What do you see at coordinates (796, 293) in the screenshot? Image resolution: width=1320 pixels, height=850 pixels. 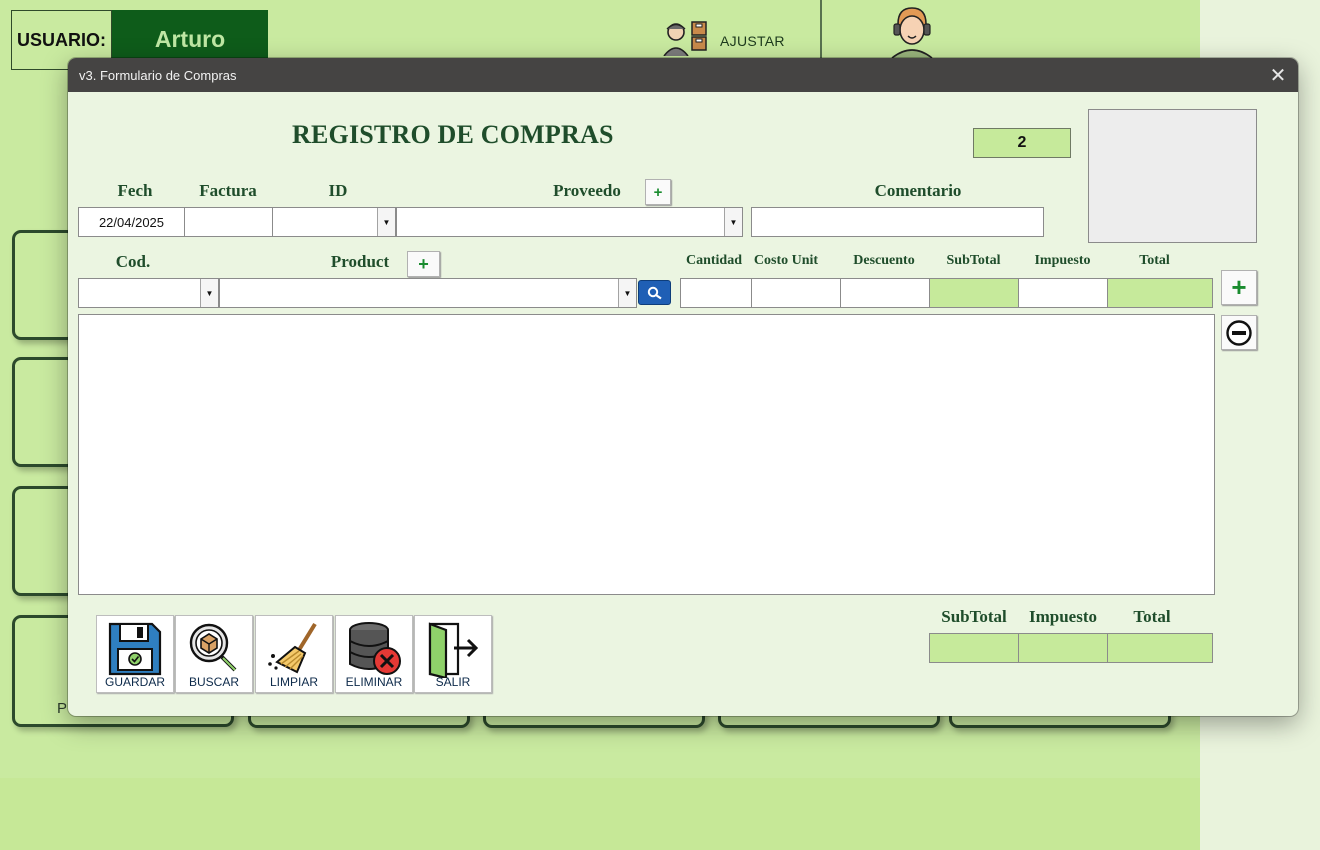 I see `costo-unit-input` at bounding box center [796, 293].